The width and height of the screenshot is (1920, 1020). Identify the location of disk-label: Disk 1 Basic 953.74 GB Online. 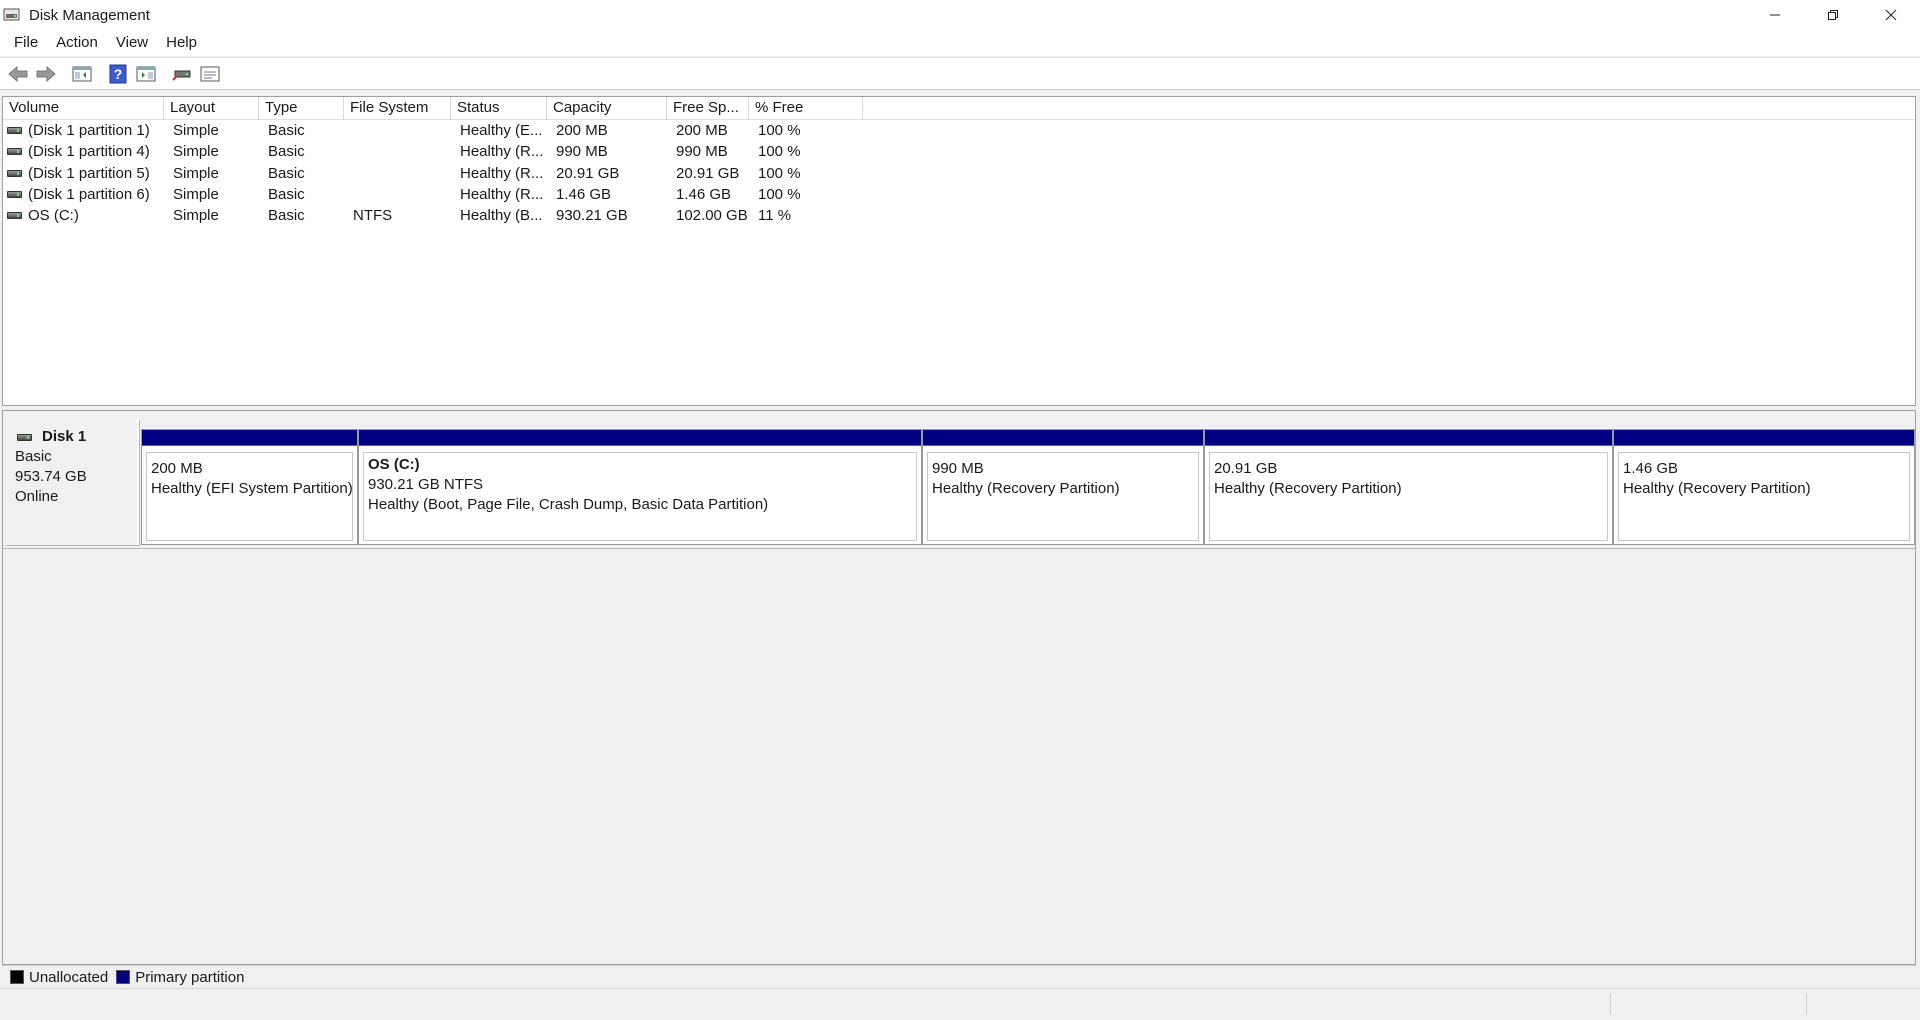
(72, 482).